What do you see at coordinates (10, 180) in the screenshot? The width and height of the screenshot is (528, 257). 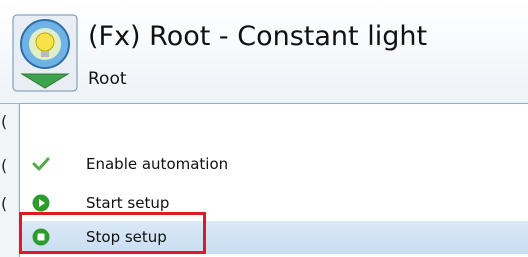 I see `underlying-panel-edge: ( ( (` at bounding box center [10, 180].